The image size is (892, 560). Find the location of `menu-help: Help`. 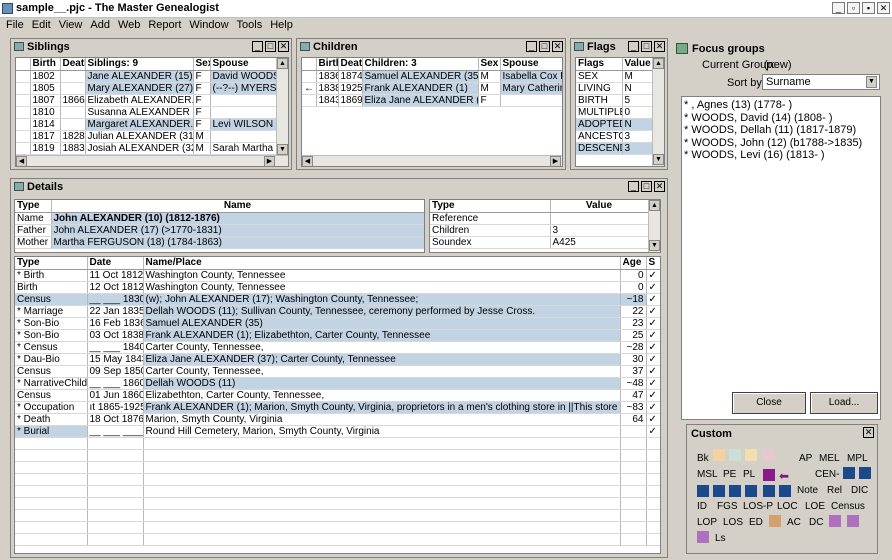

menu-help: Help is located at coordinates (281, 24).